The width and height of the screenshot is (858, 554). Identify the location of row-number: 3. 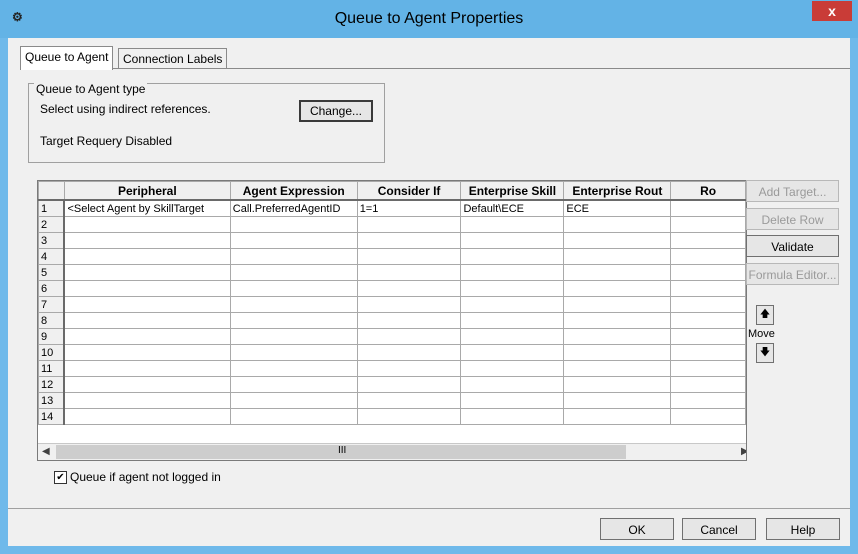
(52, 240).